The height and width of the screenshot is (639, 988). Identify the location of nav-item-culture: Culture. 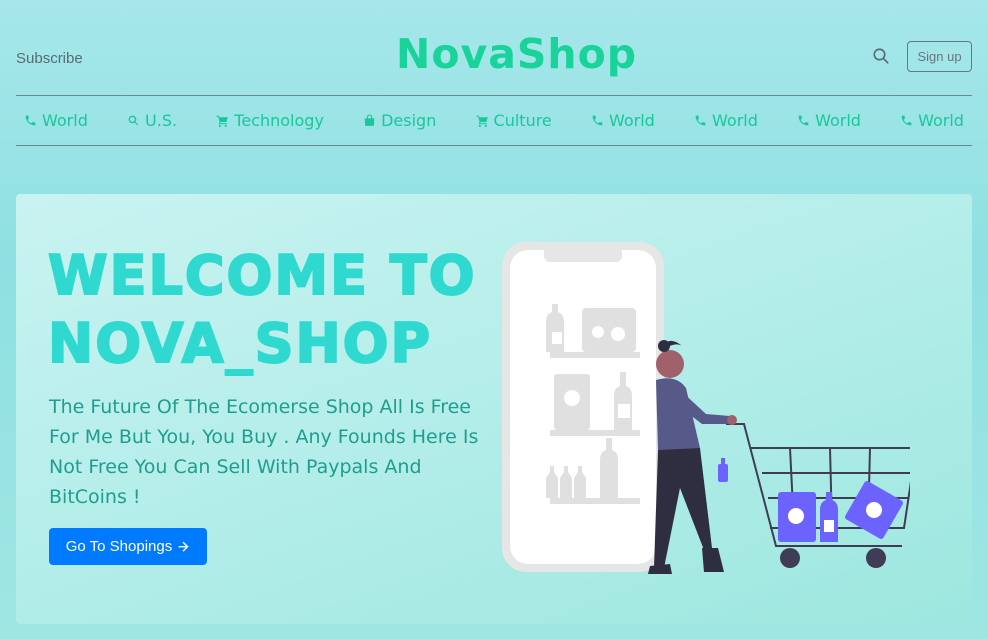
(514, 120).